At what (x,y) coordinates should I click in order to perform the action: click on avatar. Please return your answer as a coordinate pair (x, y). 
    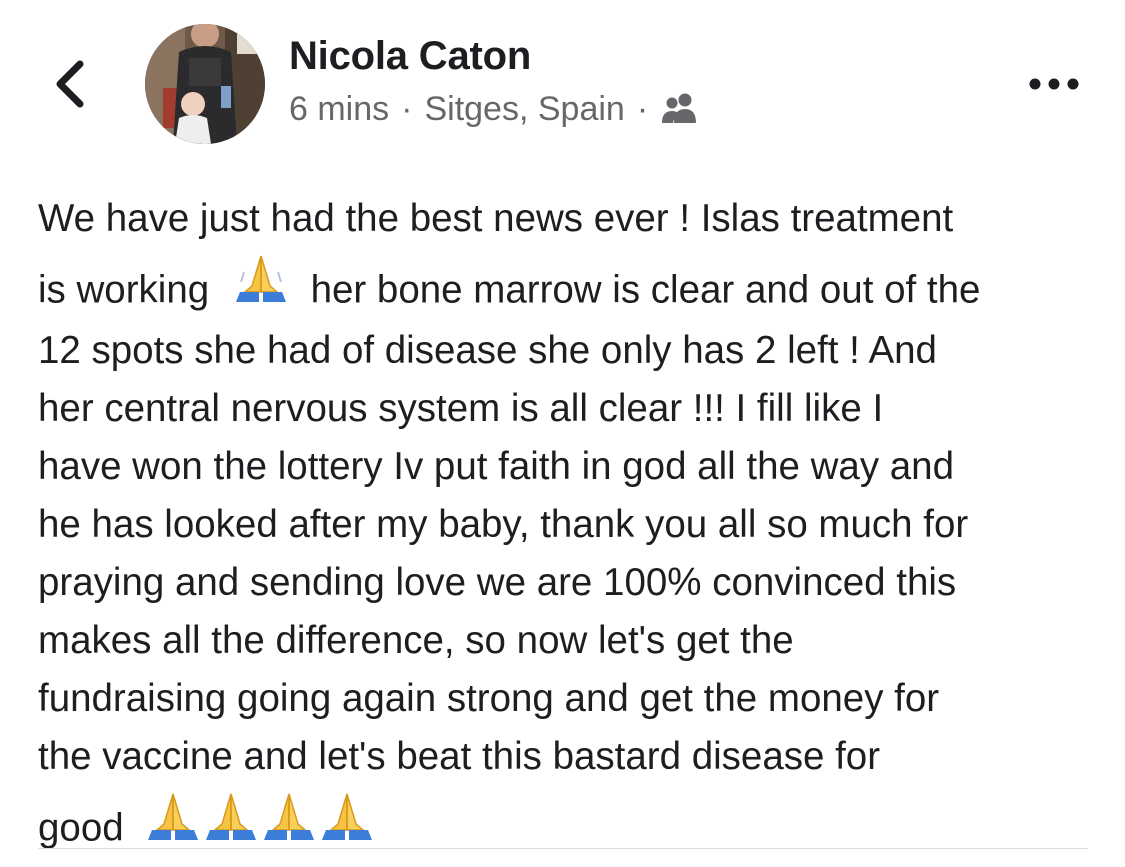
    Looking at the image, I should click on (205, 84).